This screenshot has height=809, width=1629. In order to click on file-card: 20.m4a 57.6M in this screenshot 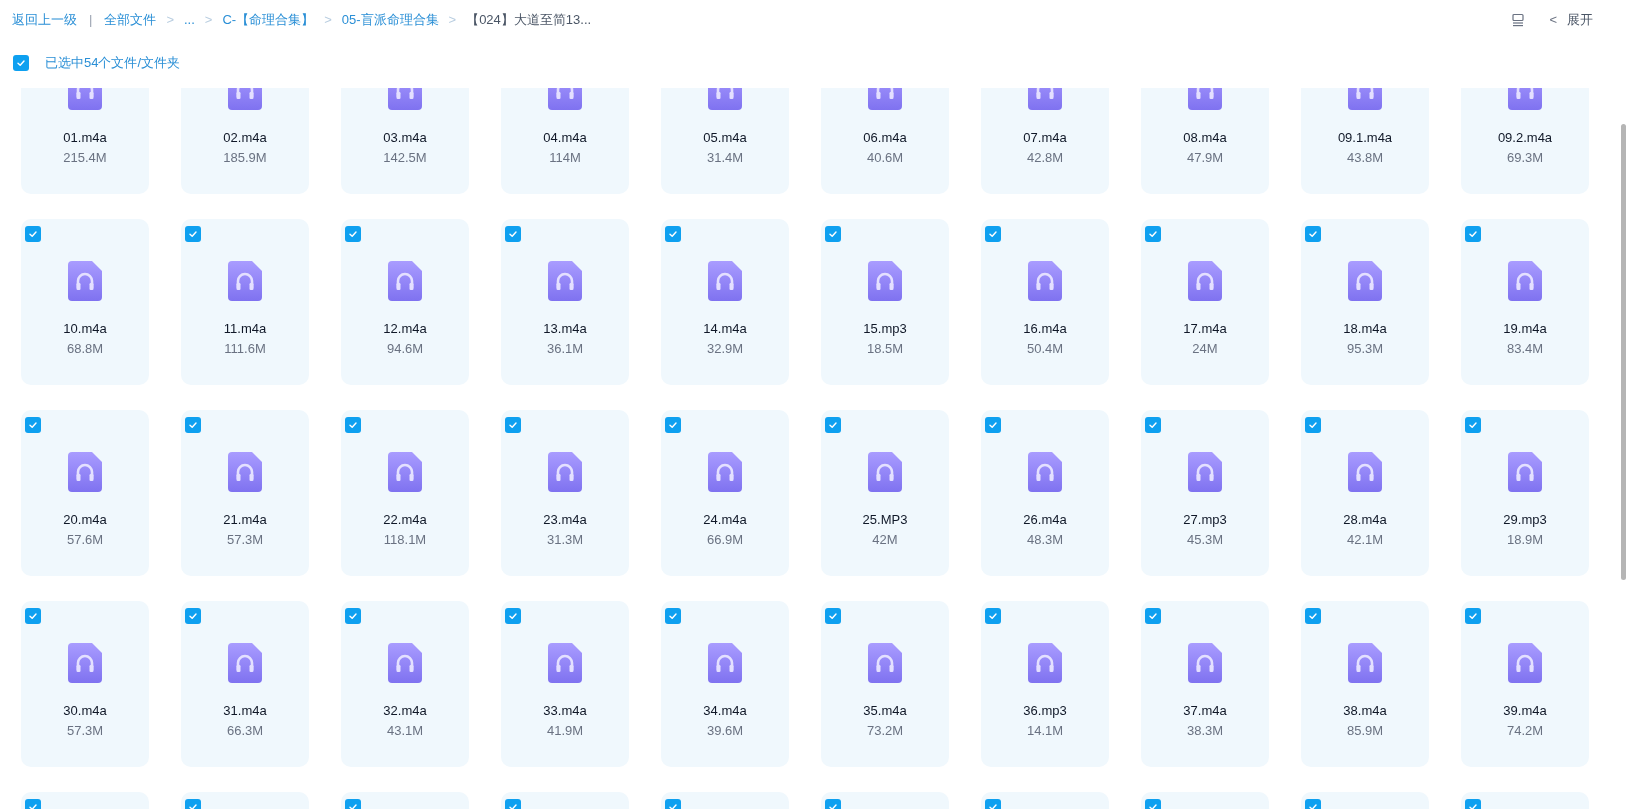, I will do `click(85, 493)`.